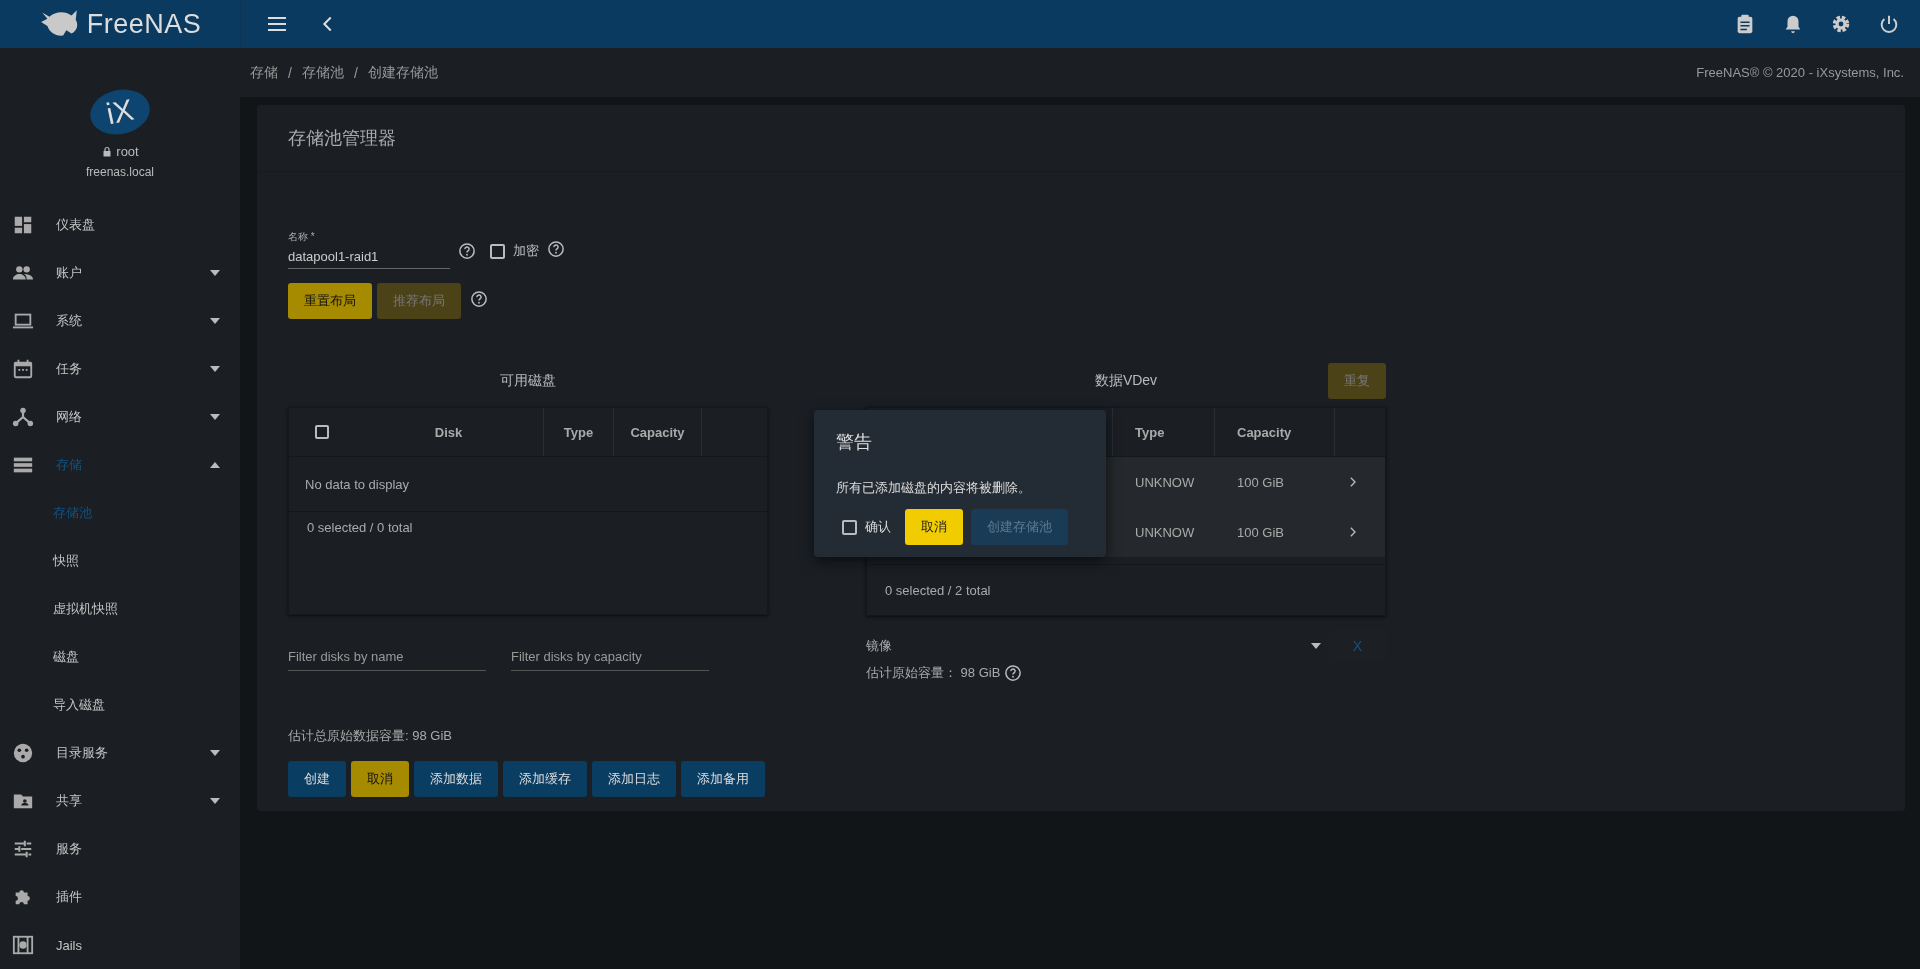 This screenshot has height=969, width=1920. I want to click on filter-field: Filter disks by capacity, so click(610, 658).